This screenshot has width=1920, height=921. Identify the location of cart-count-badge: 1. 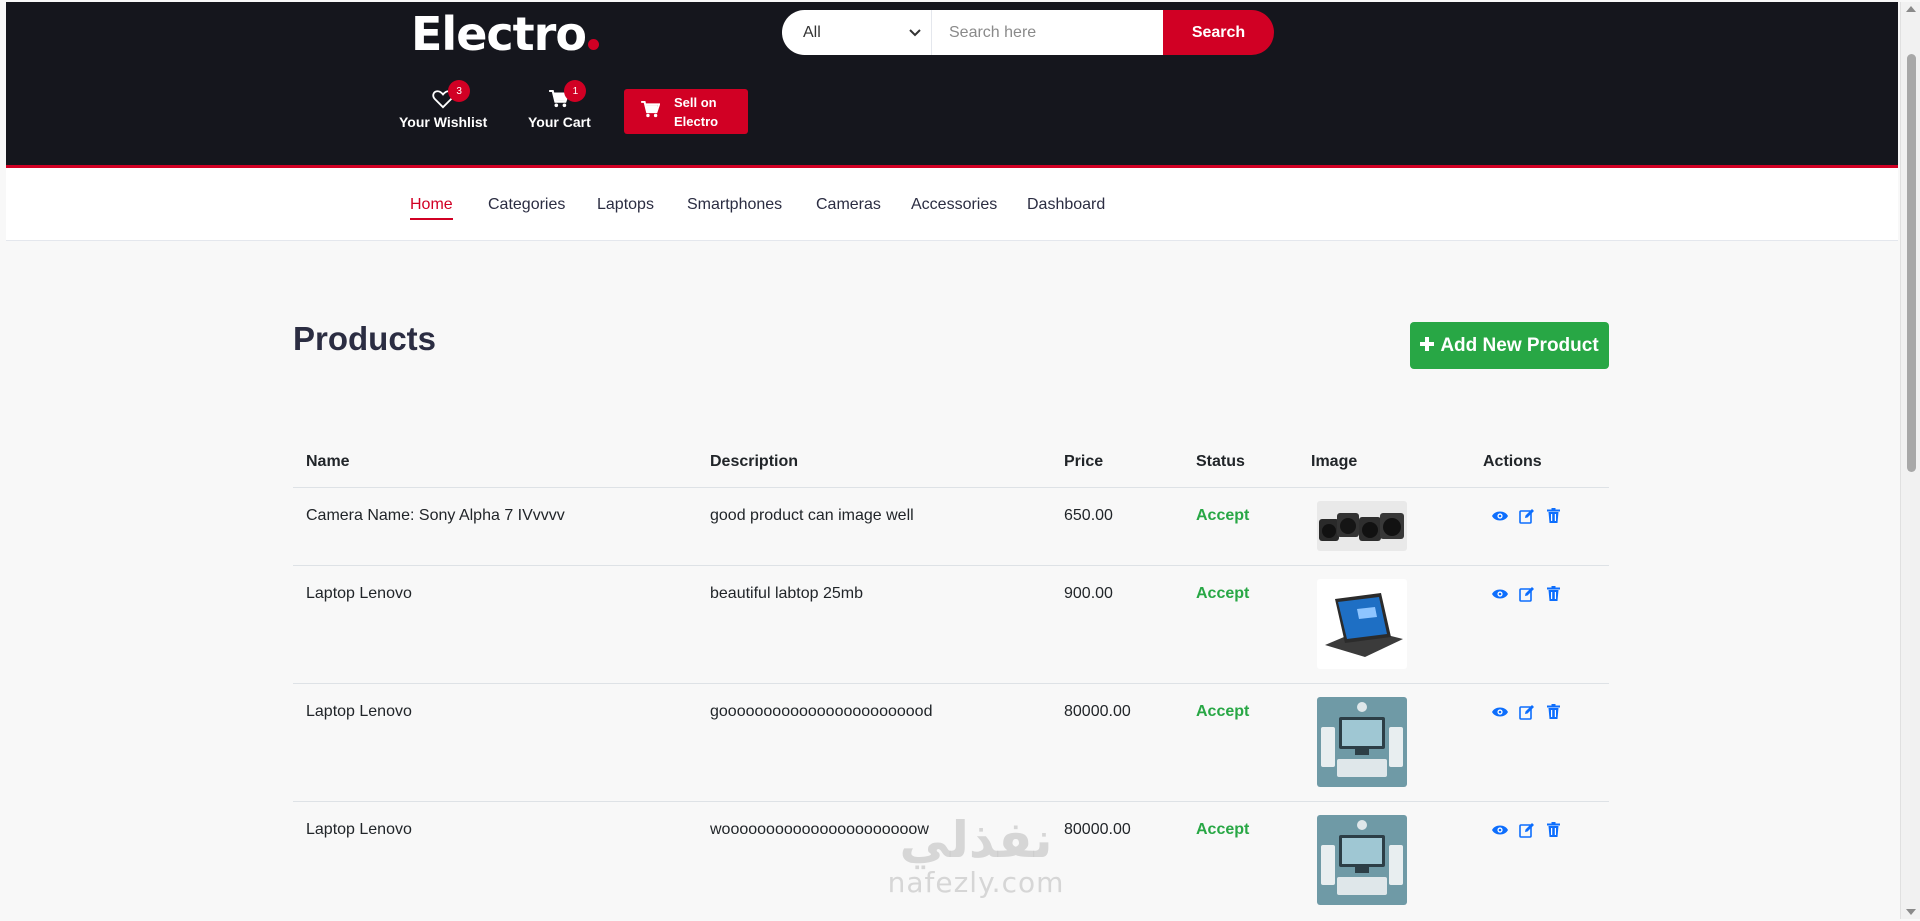
(575, 91).